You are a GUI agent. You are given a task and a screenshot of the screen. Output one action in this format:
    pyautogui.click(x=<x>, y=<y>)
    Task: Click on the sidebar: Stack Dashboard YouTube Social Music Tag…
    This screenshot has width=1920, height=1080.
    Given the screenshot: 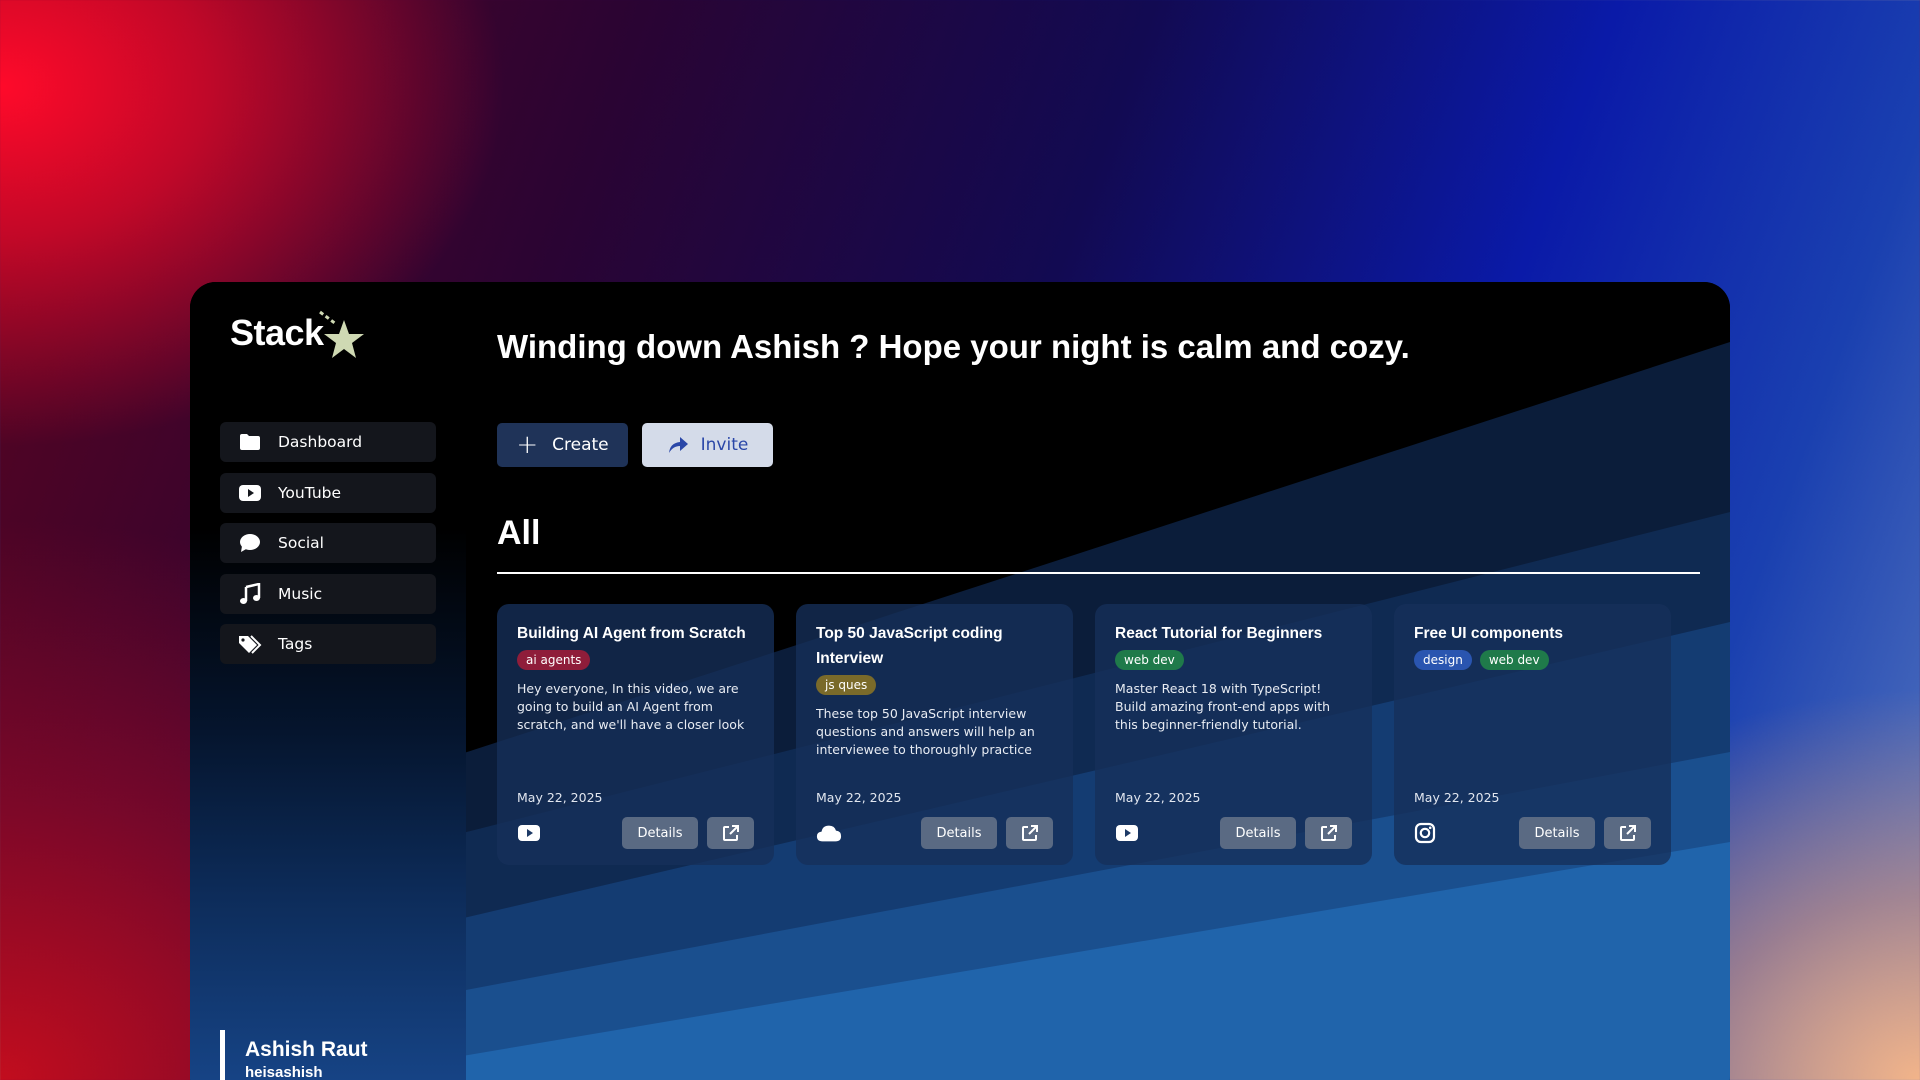 What is the action you would take?
    pyautogui.click(x=328, y=681)
    